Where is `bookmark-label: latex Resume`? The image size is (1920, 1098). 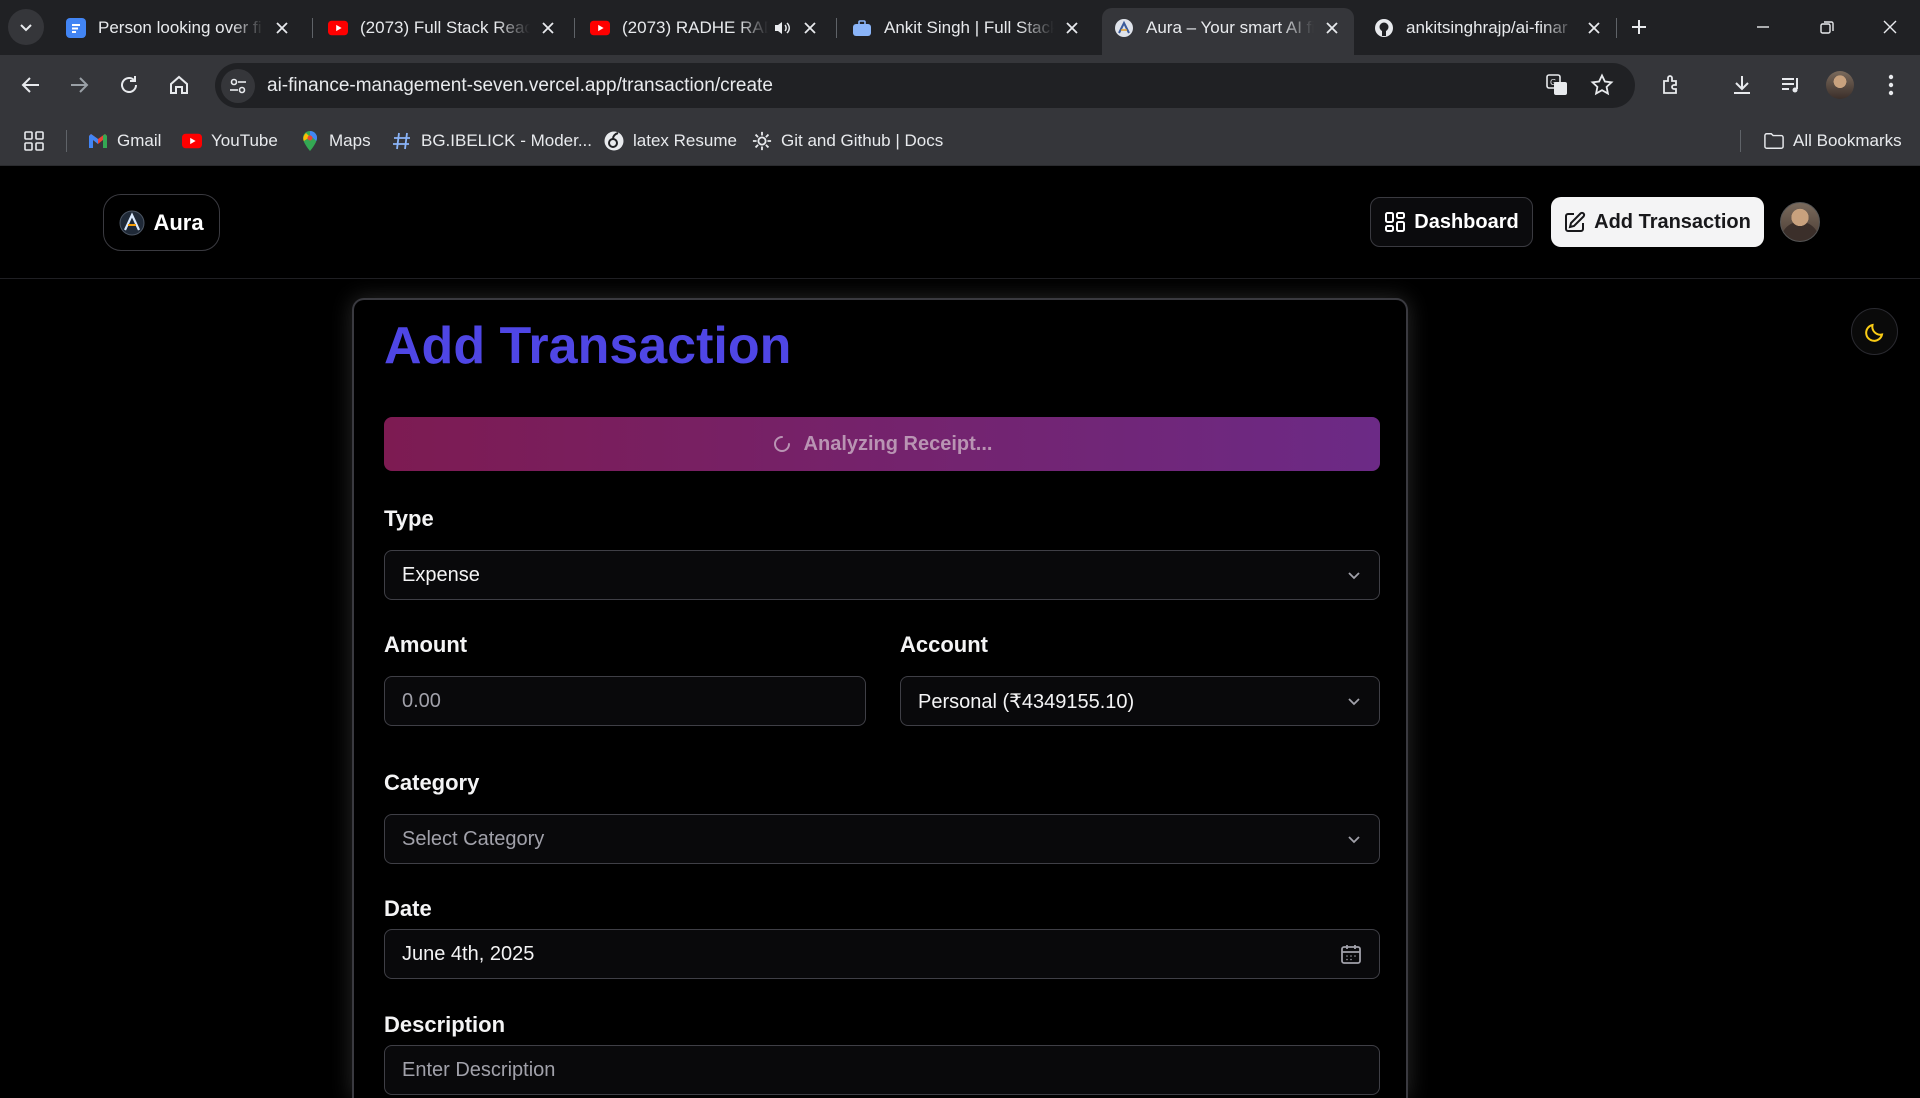 bookmark-label: latex Resume is located at coordinates (685, 140).